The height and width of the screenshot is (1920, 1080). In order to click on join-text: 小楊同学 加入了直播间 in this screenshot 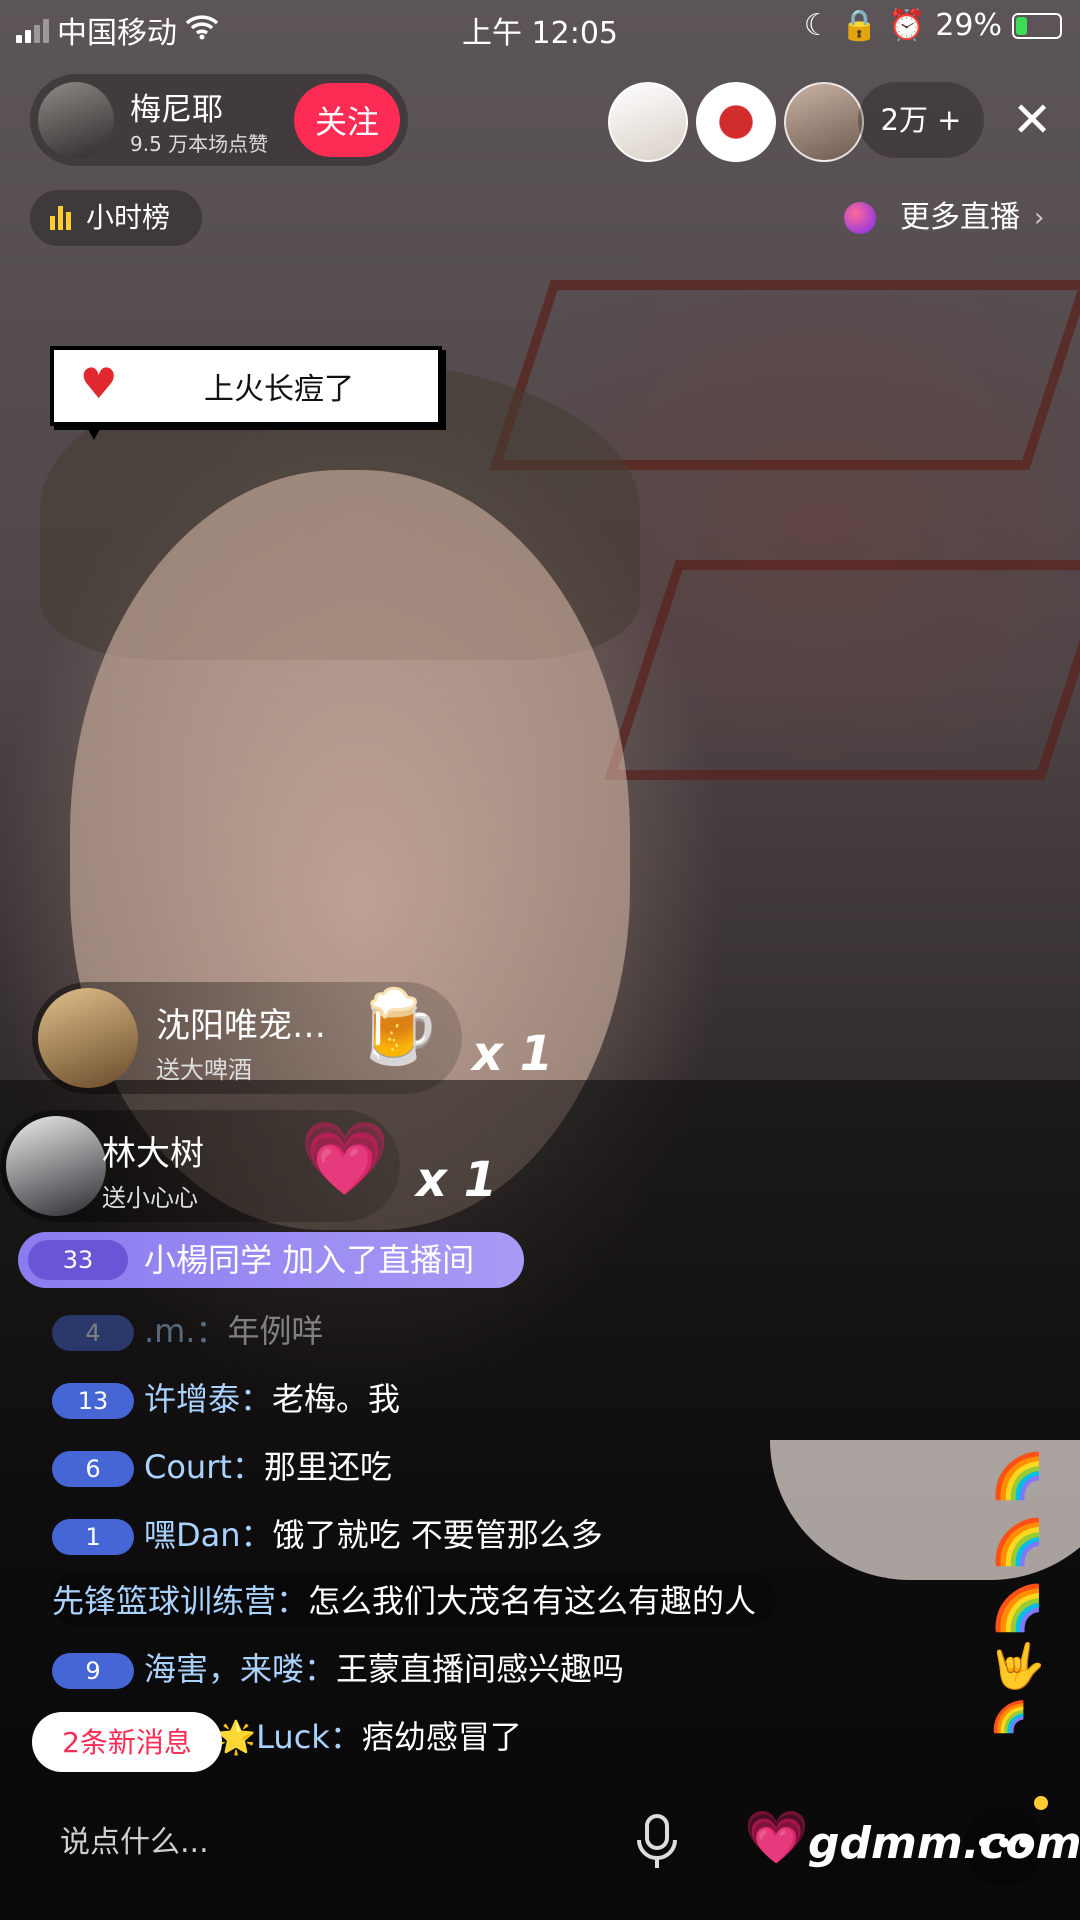, I will do `click(309, 1260)`.